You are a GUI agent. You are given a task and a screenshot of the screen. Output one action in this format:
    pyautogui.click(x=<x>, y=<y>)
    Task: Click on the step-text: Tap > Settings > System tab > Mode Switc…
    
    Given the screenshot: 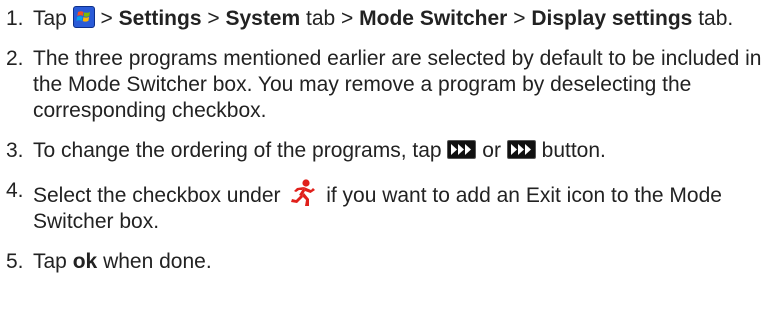 What is the action you would take?
    pyautogui.click(x=383, y=18)
    